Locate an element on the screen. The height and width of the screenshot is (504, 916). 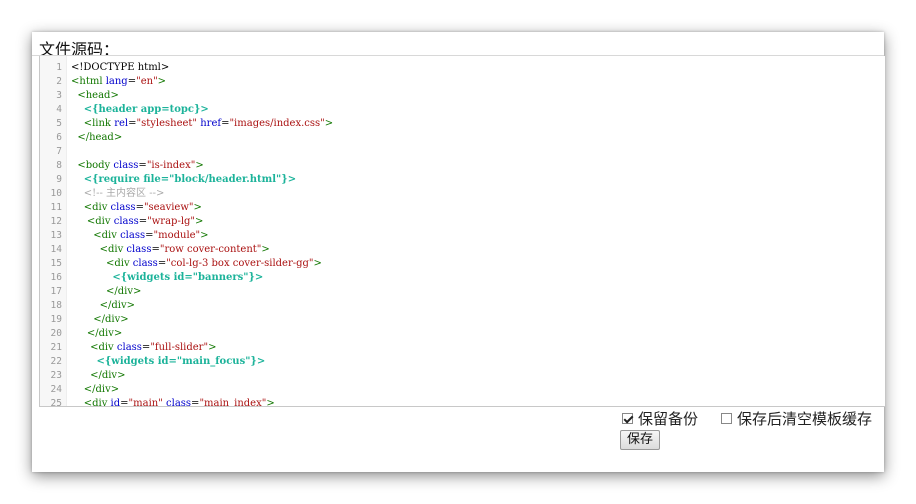
line-text: <div class="row cover-content"> is located at coordinates (170, 250).